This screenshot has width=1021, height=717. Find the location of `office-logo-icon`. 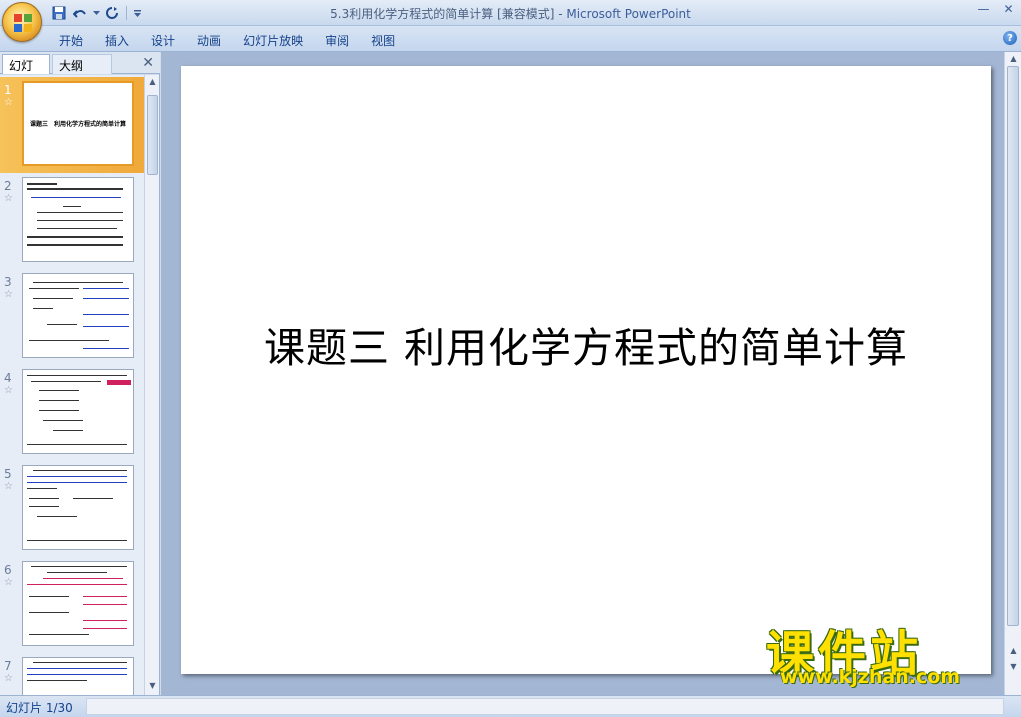

office-logo-icon is located at coordinates (23, 23).